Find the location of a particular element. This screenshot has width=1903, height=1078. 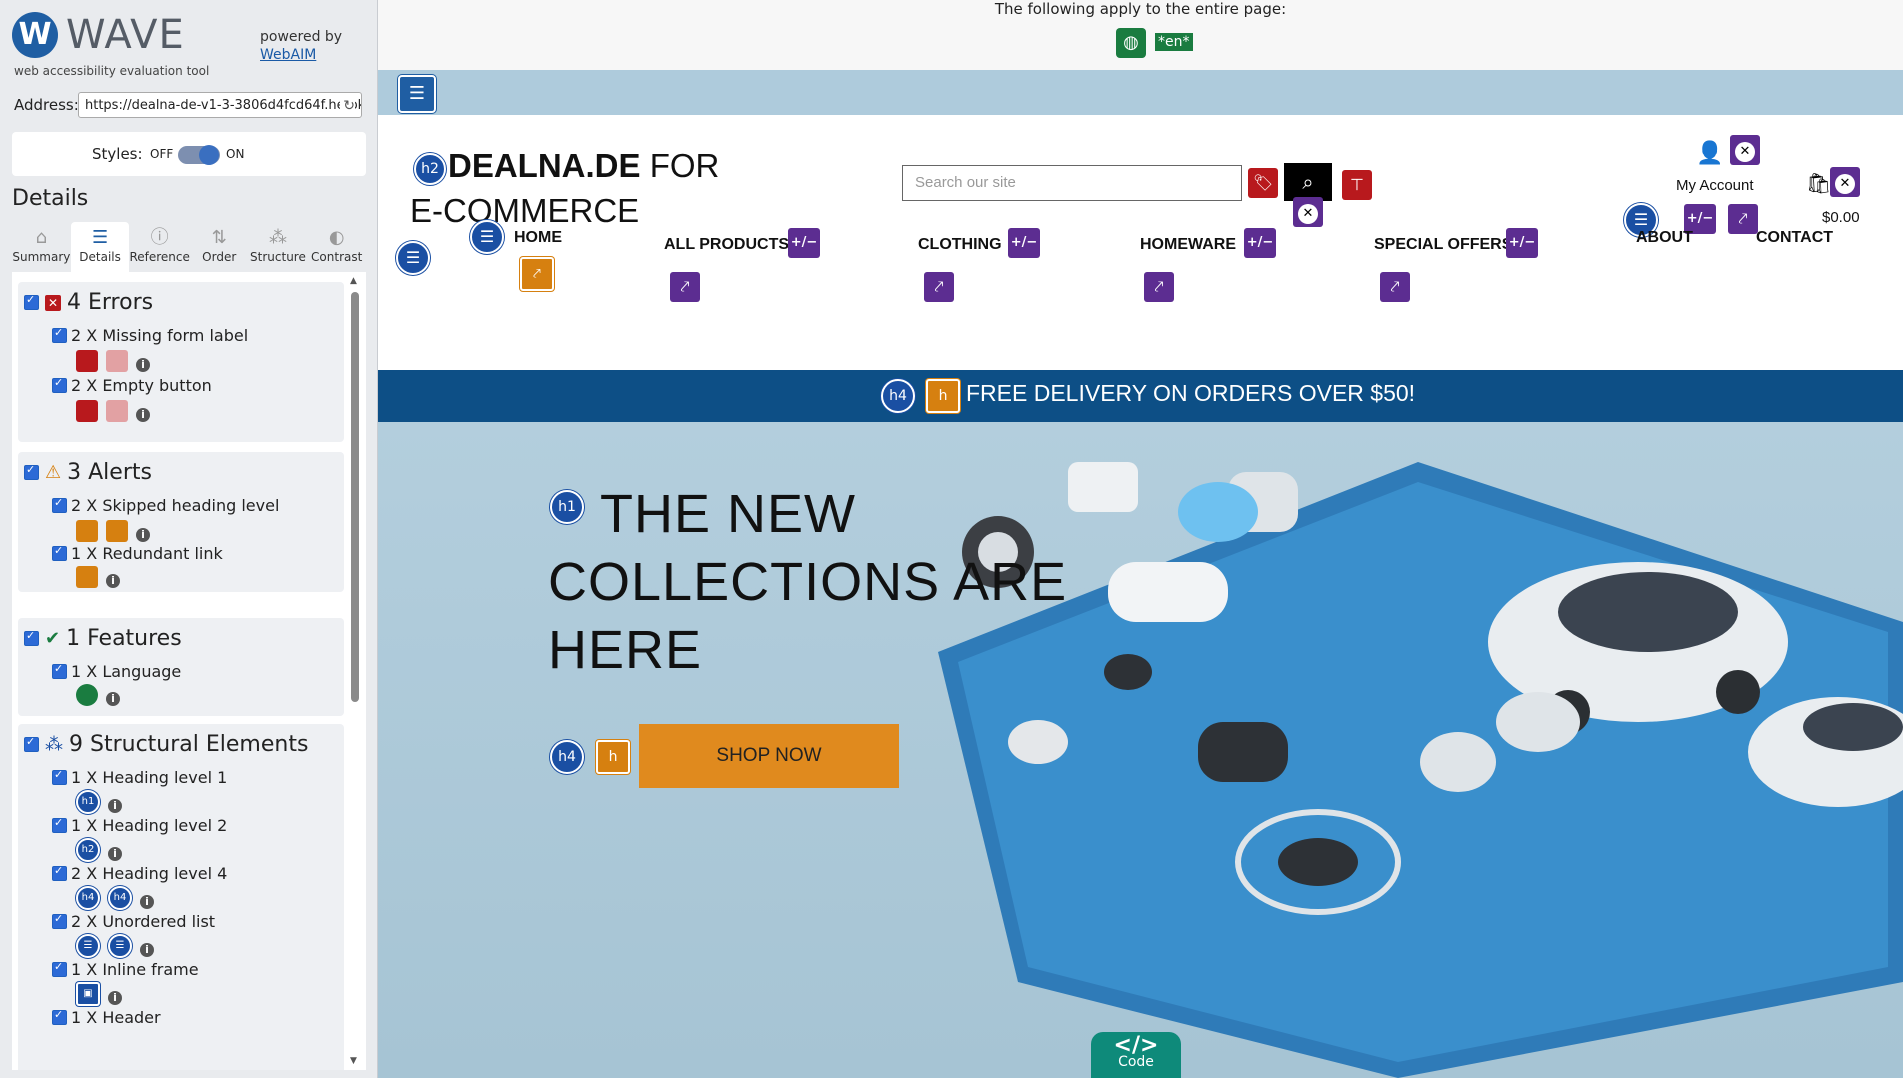

structural-checkbox is located at coordinates (31, 743).